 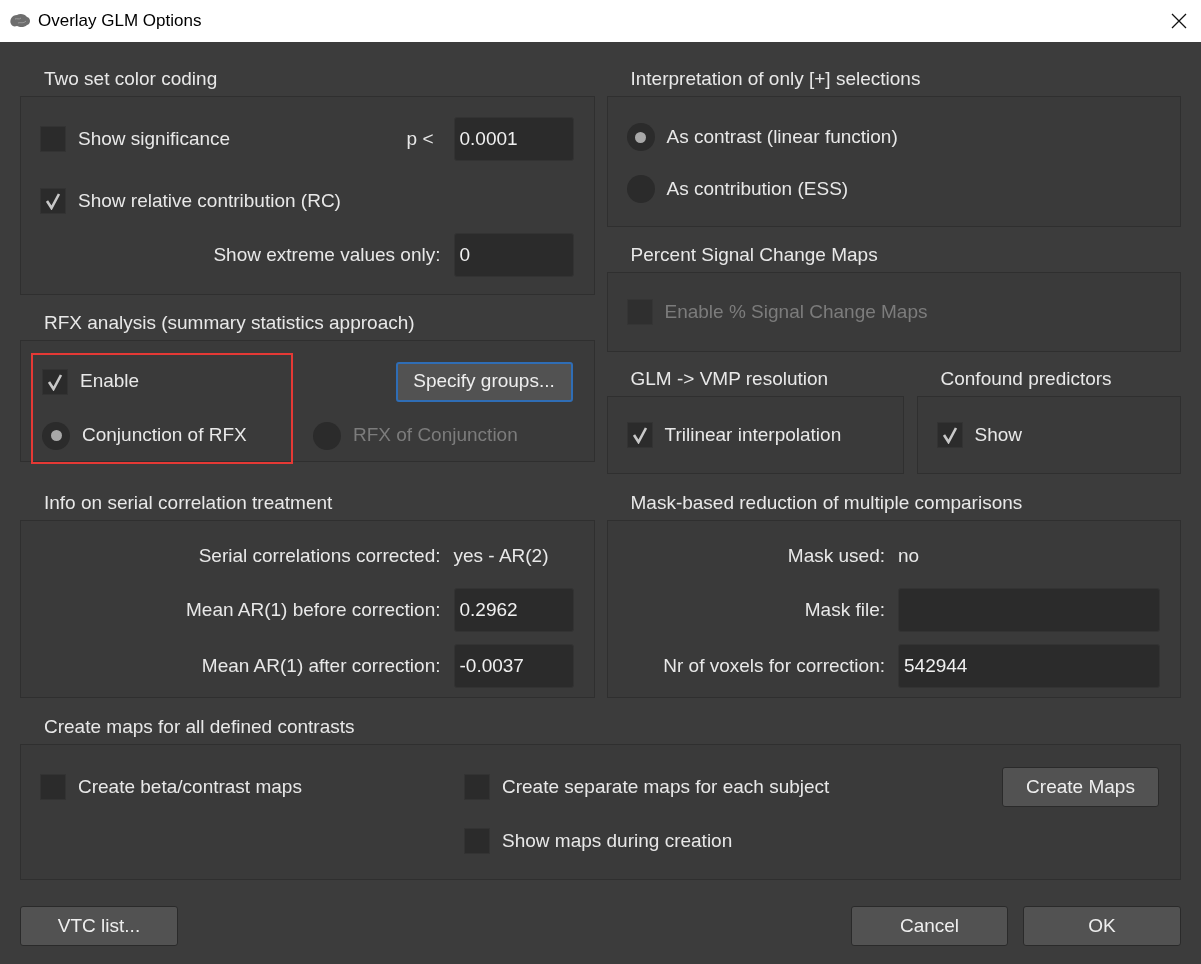 What do you see at coordinates (1102, 926) in the screenshot?
I see `button: OK` at bounding box center [1102, 926].